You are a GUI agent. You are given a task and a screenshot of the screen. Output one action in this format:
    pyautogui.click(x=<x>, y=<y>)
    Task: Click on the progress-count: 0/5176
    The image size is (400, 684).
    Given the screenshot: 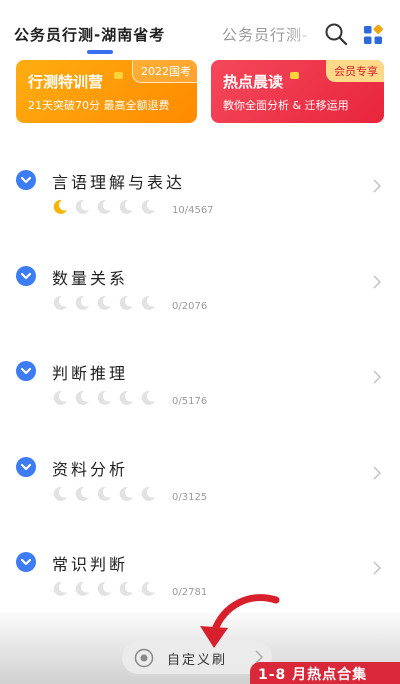 What is the action you would take?
    pyautogui.click(x=190, y=401)
    